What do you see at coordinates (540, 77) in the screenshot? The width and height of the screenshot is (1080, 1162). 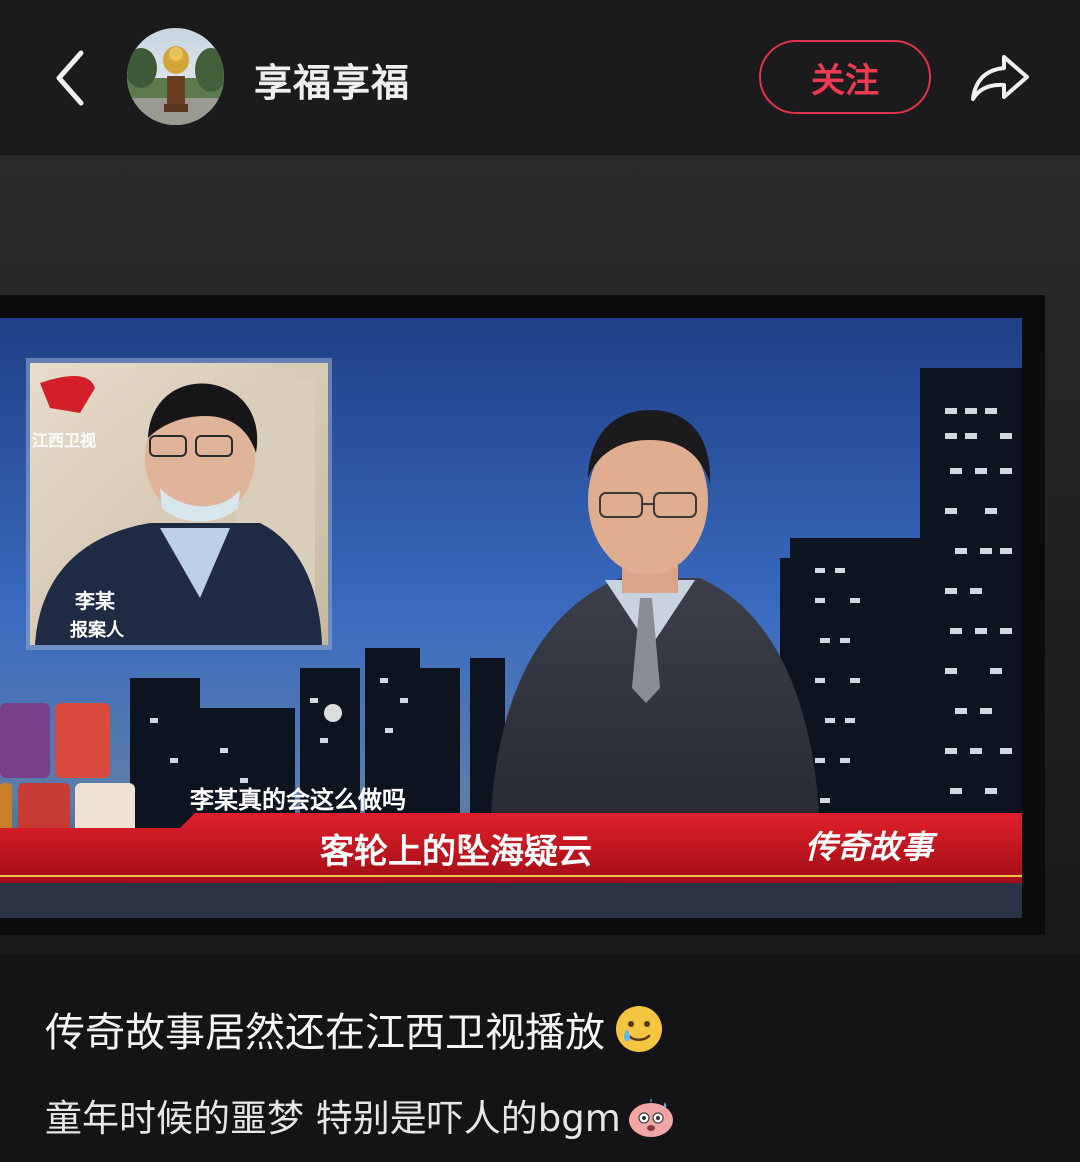 I see `top-bar: 享福享福 关注` at bounding box center [540, 77].